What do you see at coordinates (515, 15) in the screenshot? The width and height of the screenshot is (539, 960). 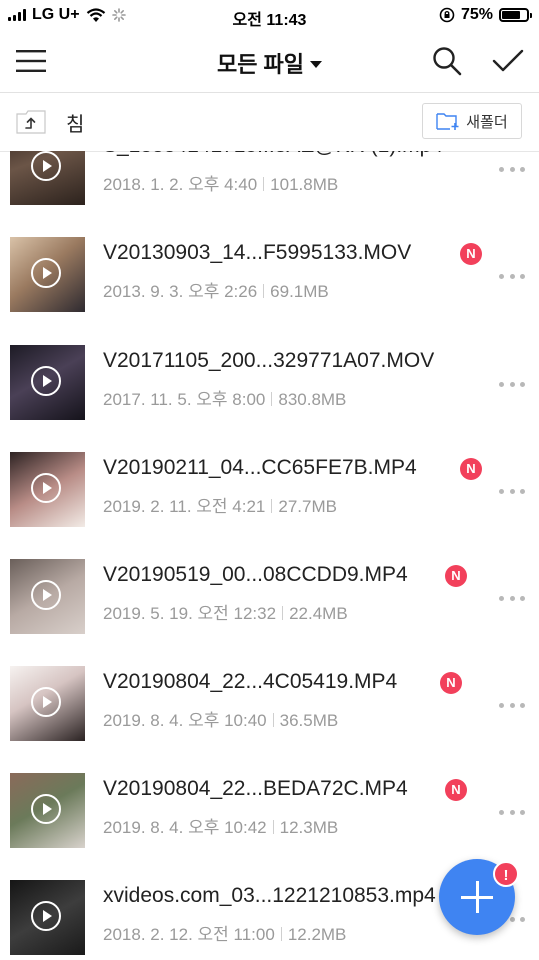 I see `battery-icon` at bounding box center [515, 15].